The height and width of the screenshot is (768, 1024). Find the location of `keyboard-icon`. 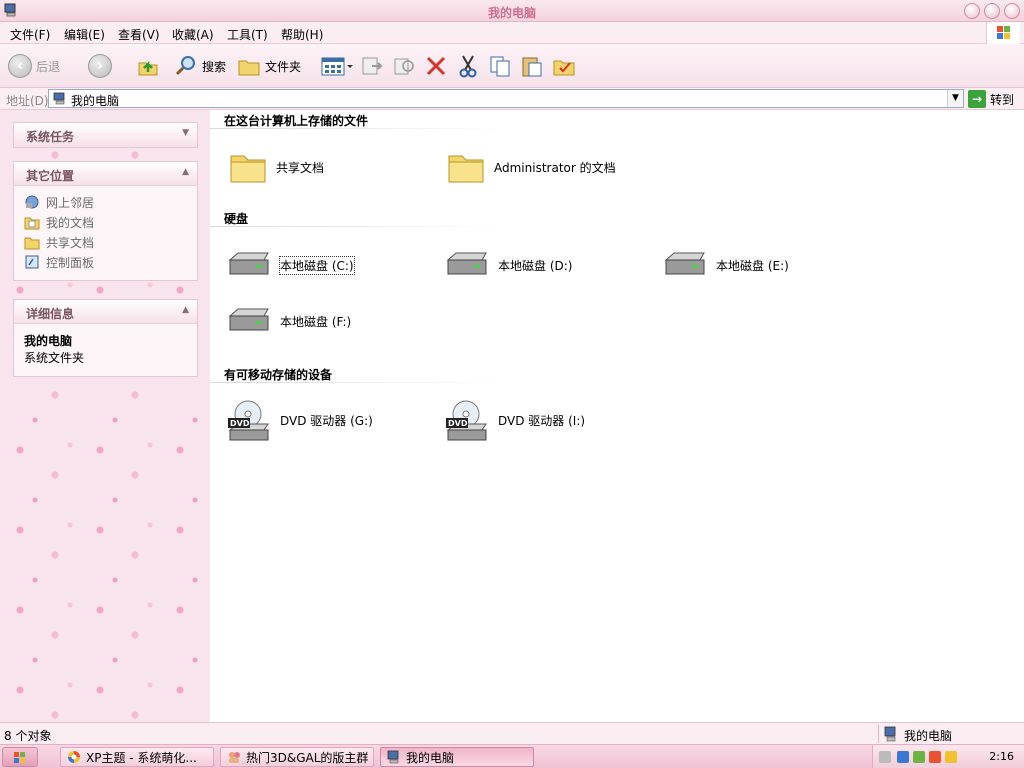

keyboard-icon is located at coordinates (885, 757).